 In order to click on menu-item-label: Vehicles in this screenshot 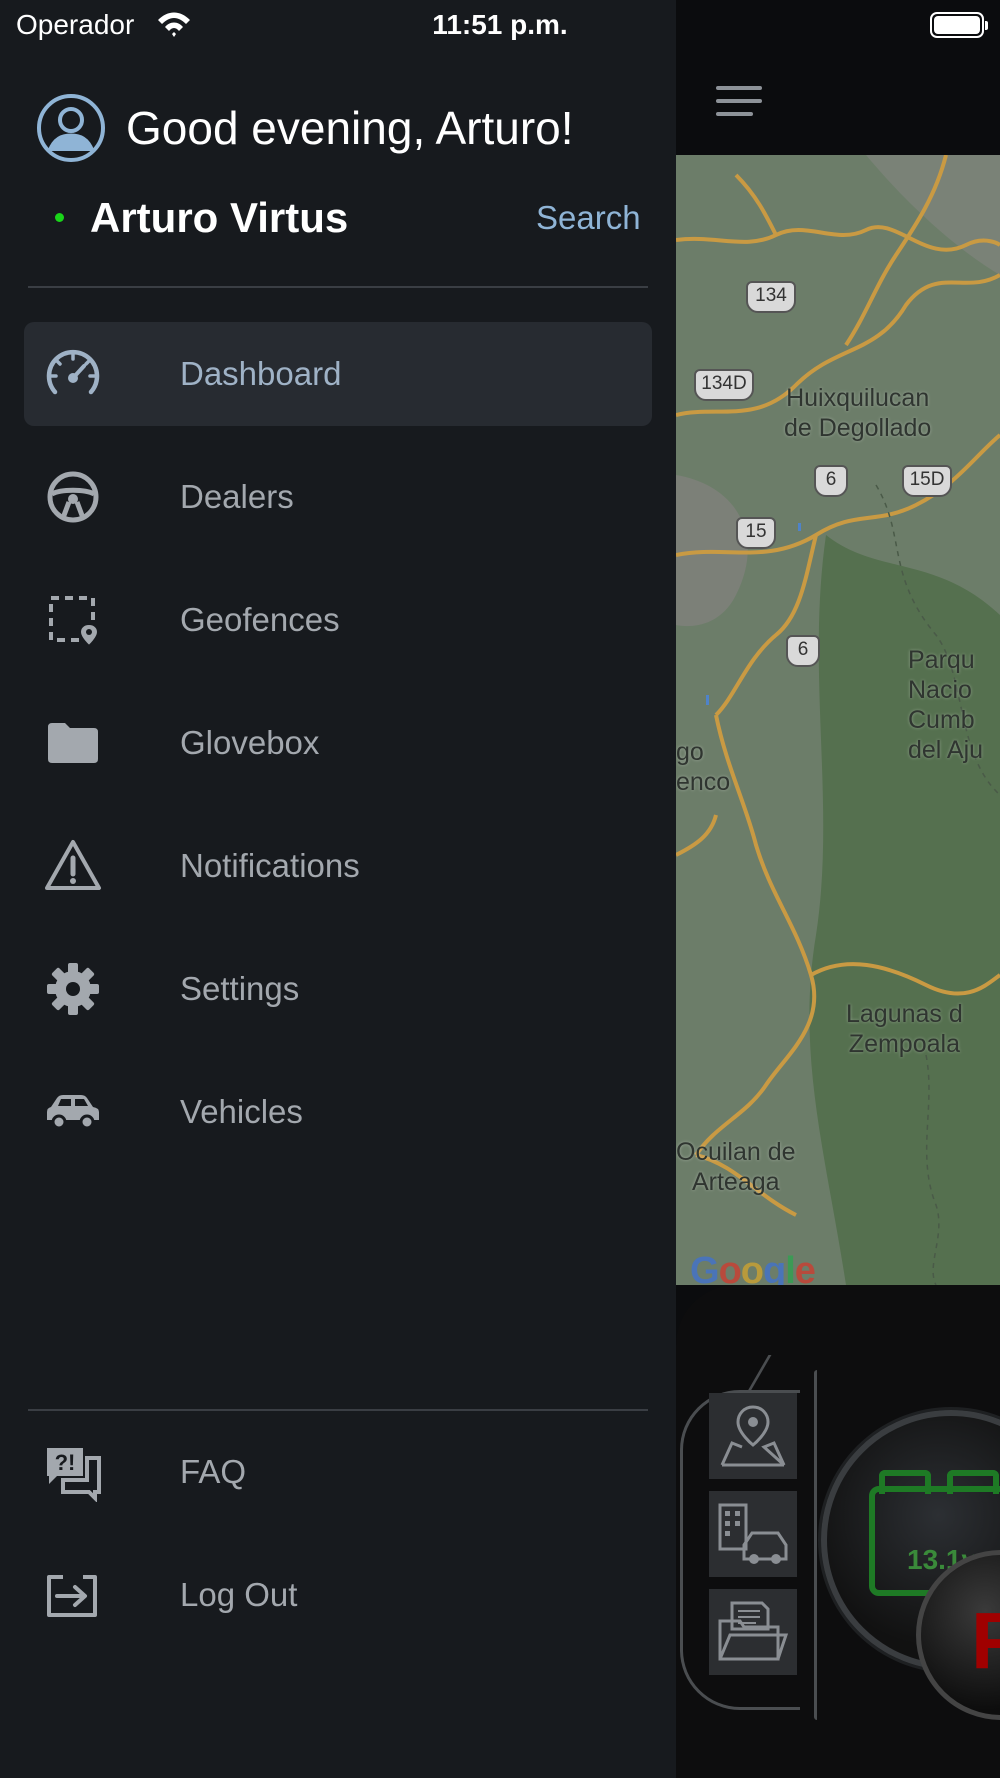, I will do `click(241, 1111)`.